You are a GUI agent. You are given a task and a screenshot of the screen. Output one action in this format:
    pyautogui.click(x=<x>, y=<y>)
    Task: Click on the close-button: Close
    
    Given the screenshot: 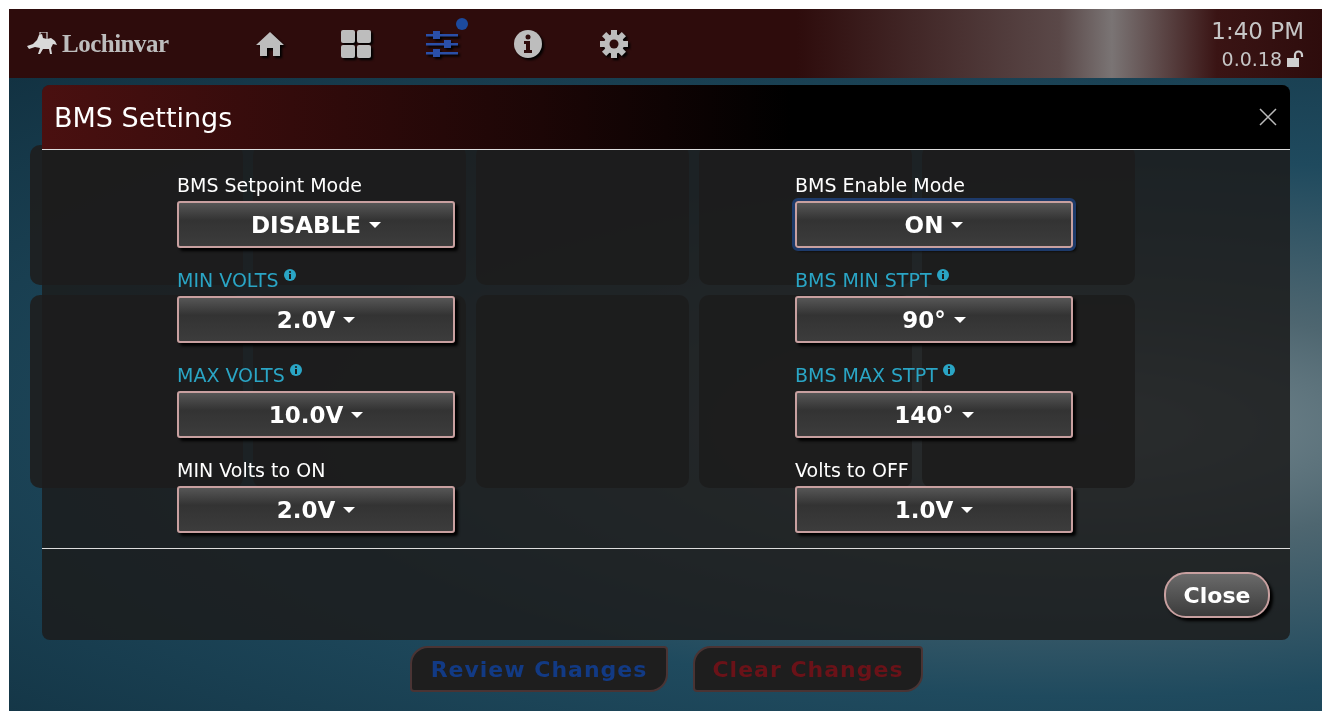 What is the action you would take?
    pyautogui.click(x=1217, y=595)
    